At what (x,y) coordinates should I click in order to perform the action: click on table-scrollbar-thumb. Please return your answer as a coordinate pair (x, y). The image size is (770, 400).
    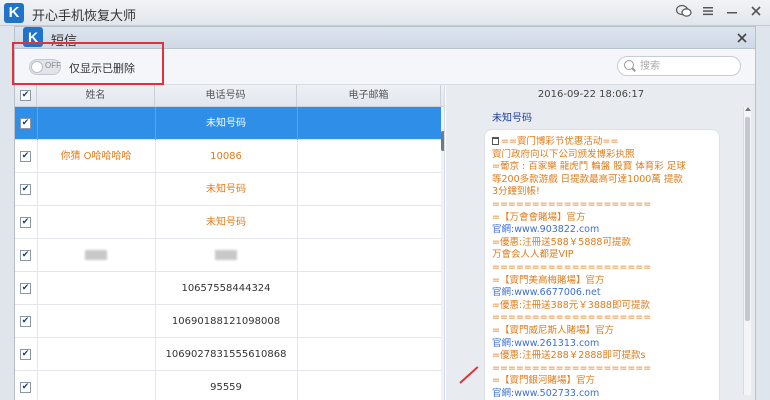
    Looking at the image, I should click on (442, 141).